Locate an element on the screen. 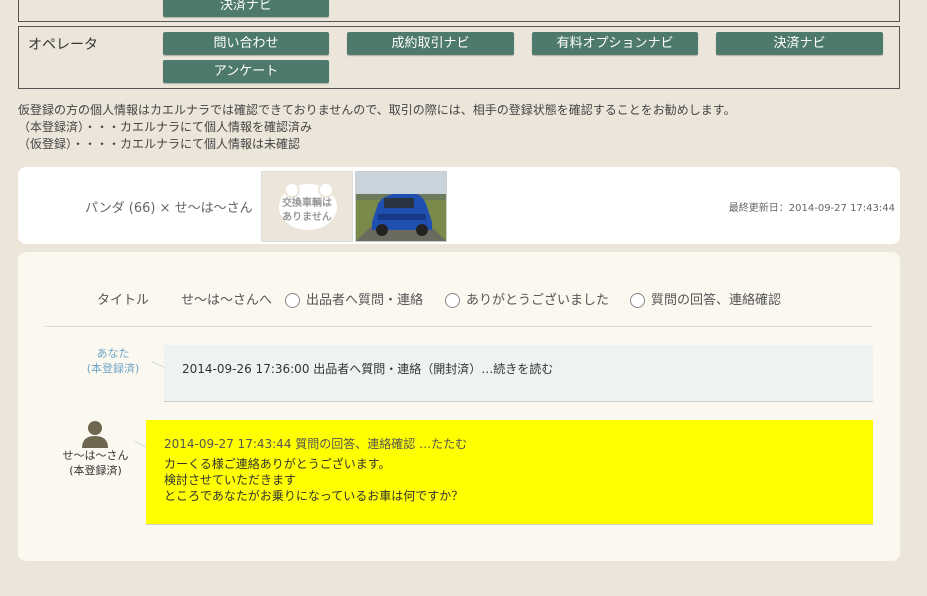 Image resolution: width=927 pixels, height=596 pixels. no-image-text-1: 交換車輌は is located at coordinates (307, 203).